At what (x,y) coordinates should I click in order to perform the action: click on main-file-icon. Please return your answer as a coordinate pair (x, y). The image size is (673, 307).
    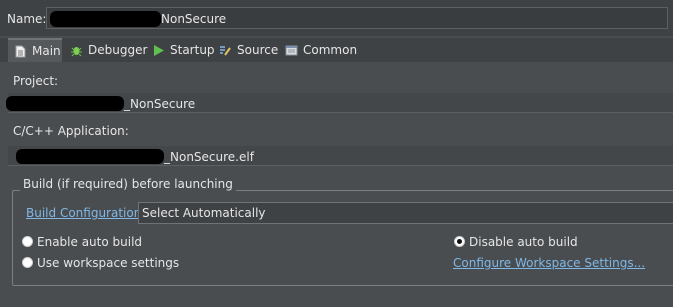
    Looking at the image, I should click on (20, 51).